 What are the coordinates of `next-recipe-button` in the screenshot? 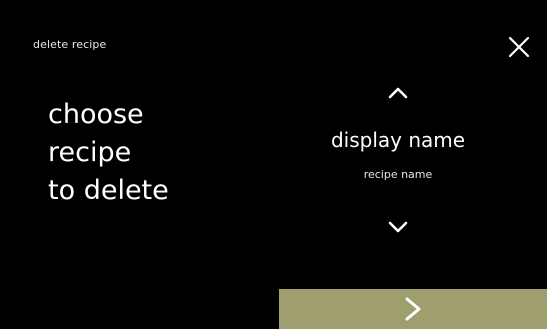 It's located at (398, 227).